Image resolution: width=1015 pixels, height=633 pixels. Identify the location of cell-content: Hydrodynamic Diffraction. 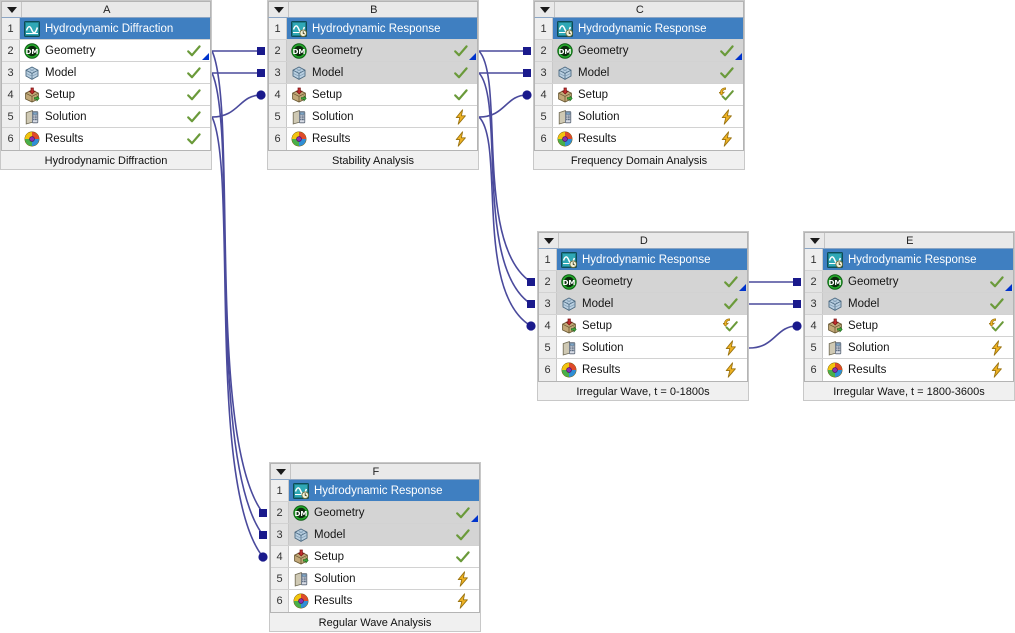
(115, 28).